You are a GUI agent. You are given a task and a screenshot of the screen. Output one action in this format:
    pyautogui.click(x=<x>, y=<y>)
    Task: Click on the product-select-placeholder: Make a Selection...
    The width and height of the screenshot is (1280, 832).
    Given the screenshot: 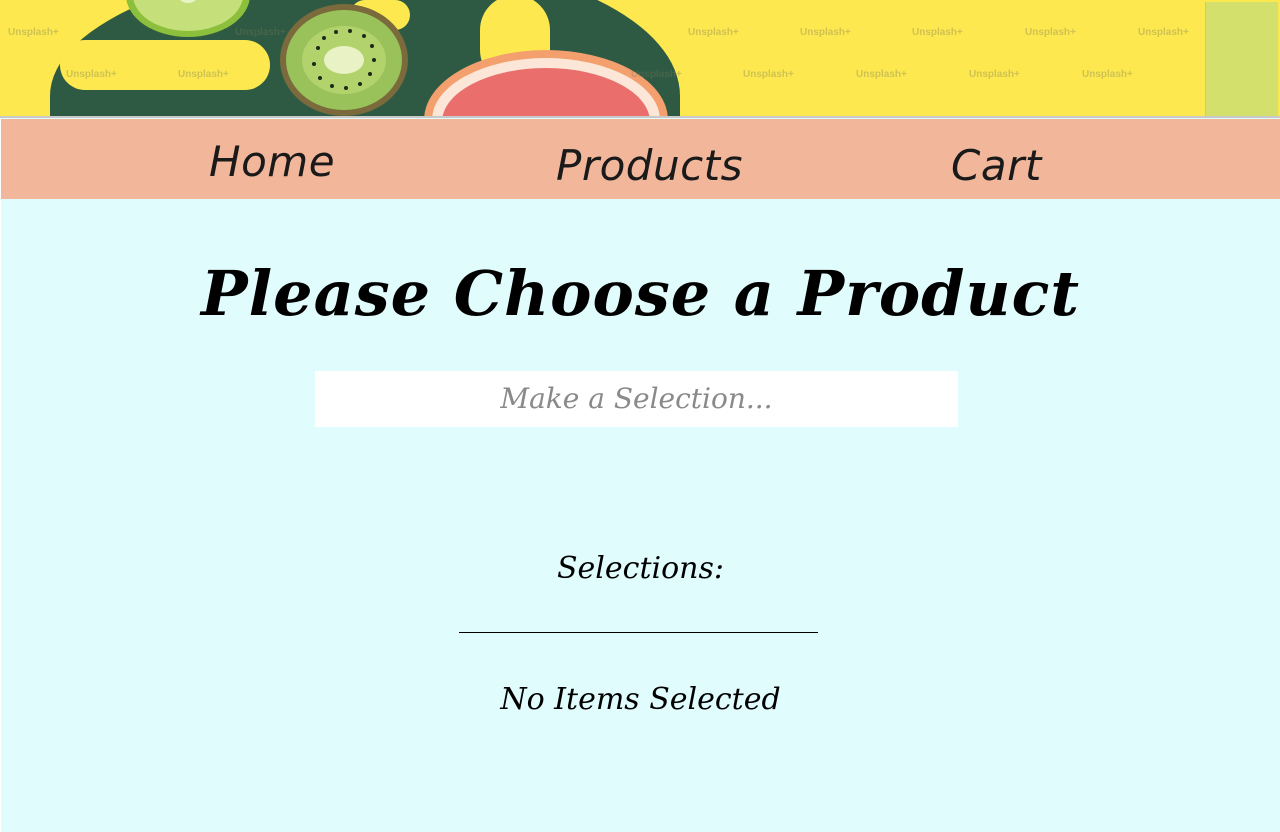 What is the action you would take?
    pyautogui.click(x=636, y=398)
    